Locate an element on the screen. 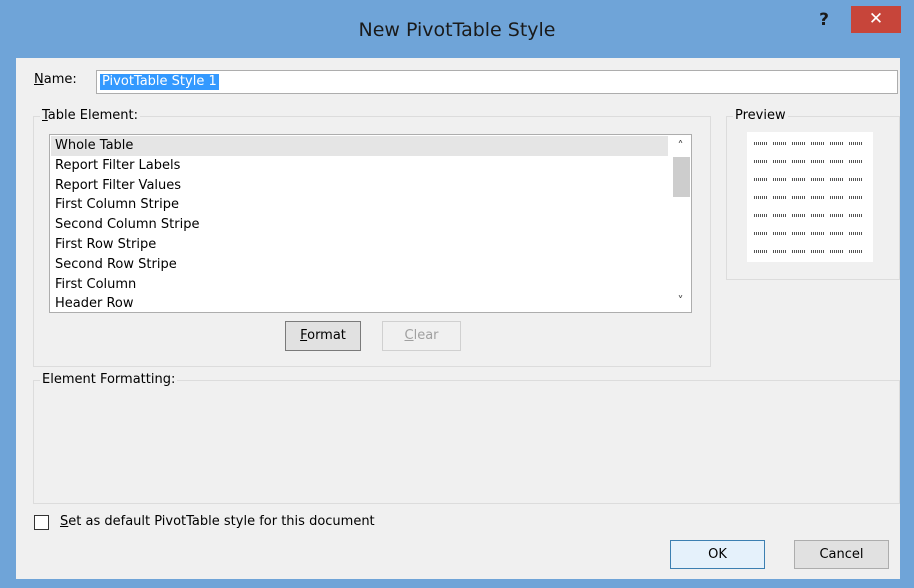 The image size is (914, 588). list-scrollbar: ˄ ˅ is located at coordinates (680, 223).